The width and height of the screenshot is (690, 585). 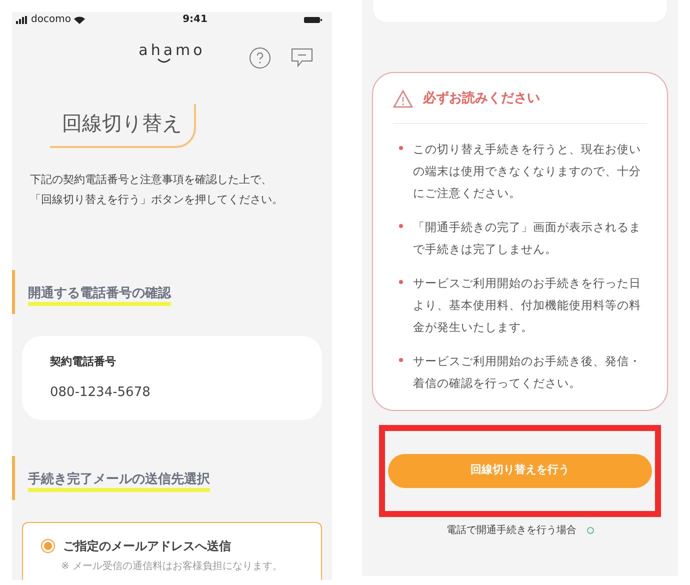 I want to click on smile-icon, so click(x=164, y=60).